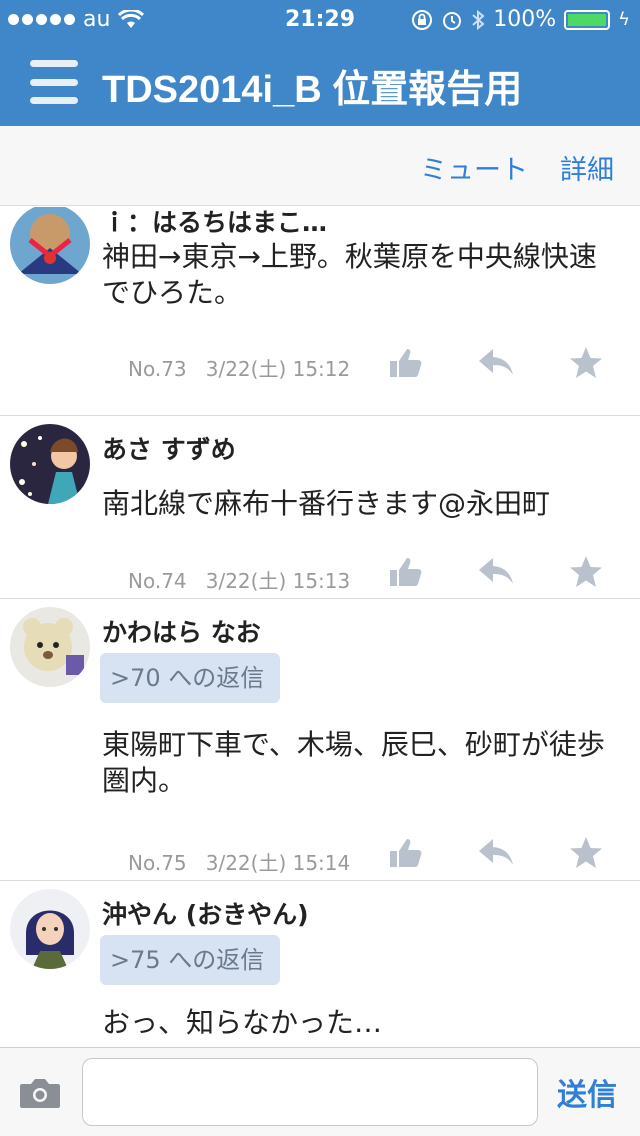 Image resolution: width=640 pixels, height=1136 pixels. Describe the element at coordinates (452, 20) in the screenshot. I see `alarm-icon` at that location.